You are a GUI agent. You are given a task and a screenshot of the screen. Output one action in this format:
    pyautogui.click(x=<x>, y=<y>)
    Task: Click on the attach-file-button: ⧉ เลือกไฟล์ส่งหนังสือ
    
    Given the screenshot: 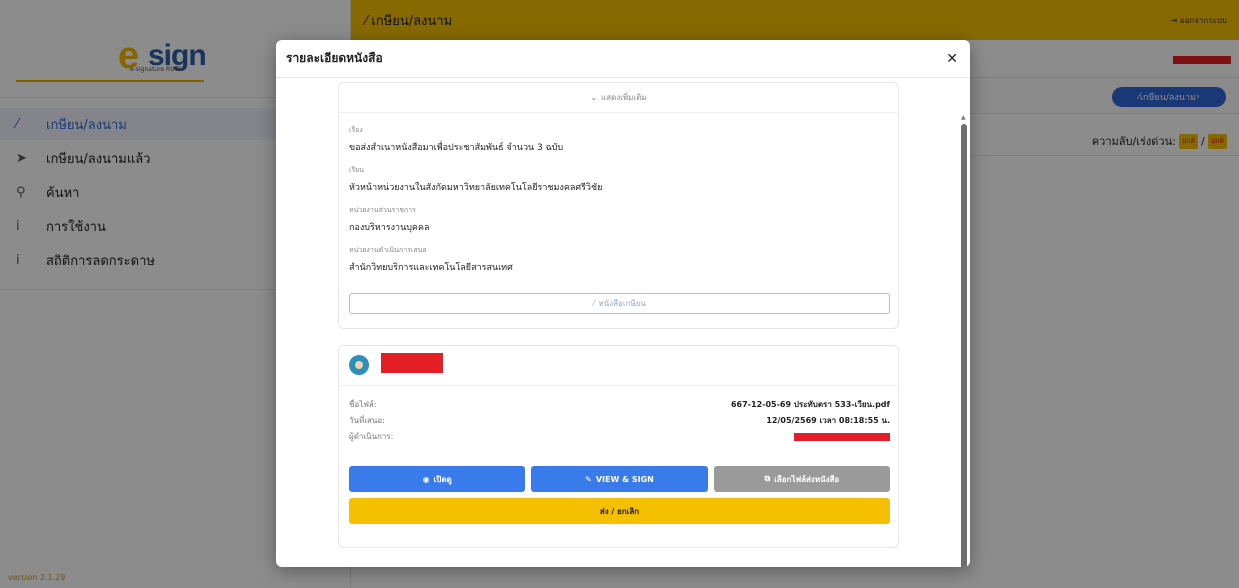 What is the action you would take?
    pyautogui.click(x=801, y=479)
    